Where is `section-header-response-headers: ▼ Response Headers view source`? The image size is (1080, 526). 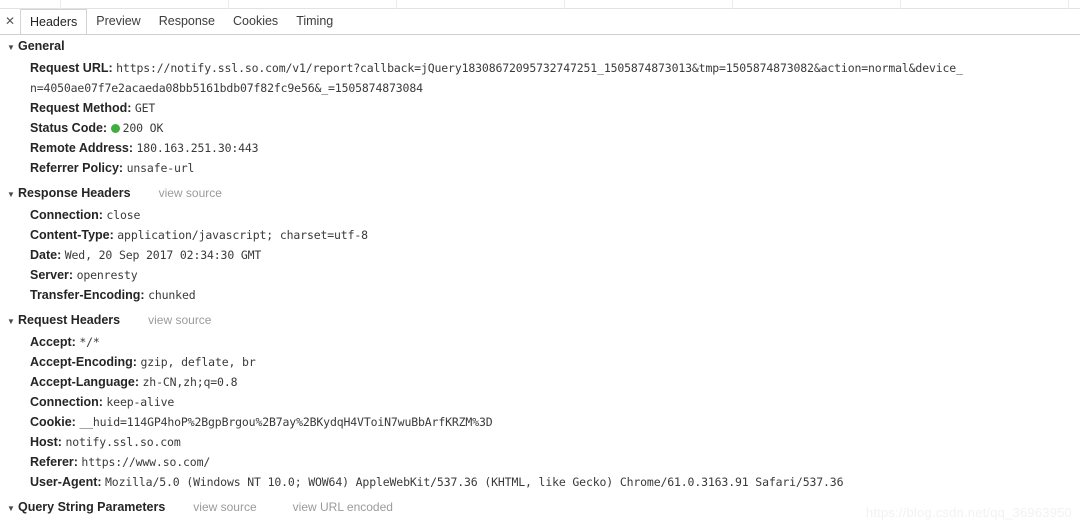 section-header-response-headers: ▼ Response Headers view source is located at coordinates (540, 193).